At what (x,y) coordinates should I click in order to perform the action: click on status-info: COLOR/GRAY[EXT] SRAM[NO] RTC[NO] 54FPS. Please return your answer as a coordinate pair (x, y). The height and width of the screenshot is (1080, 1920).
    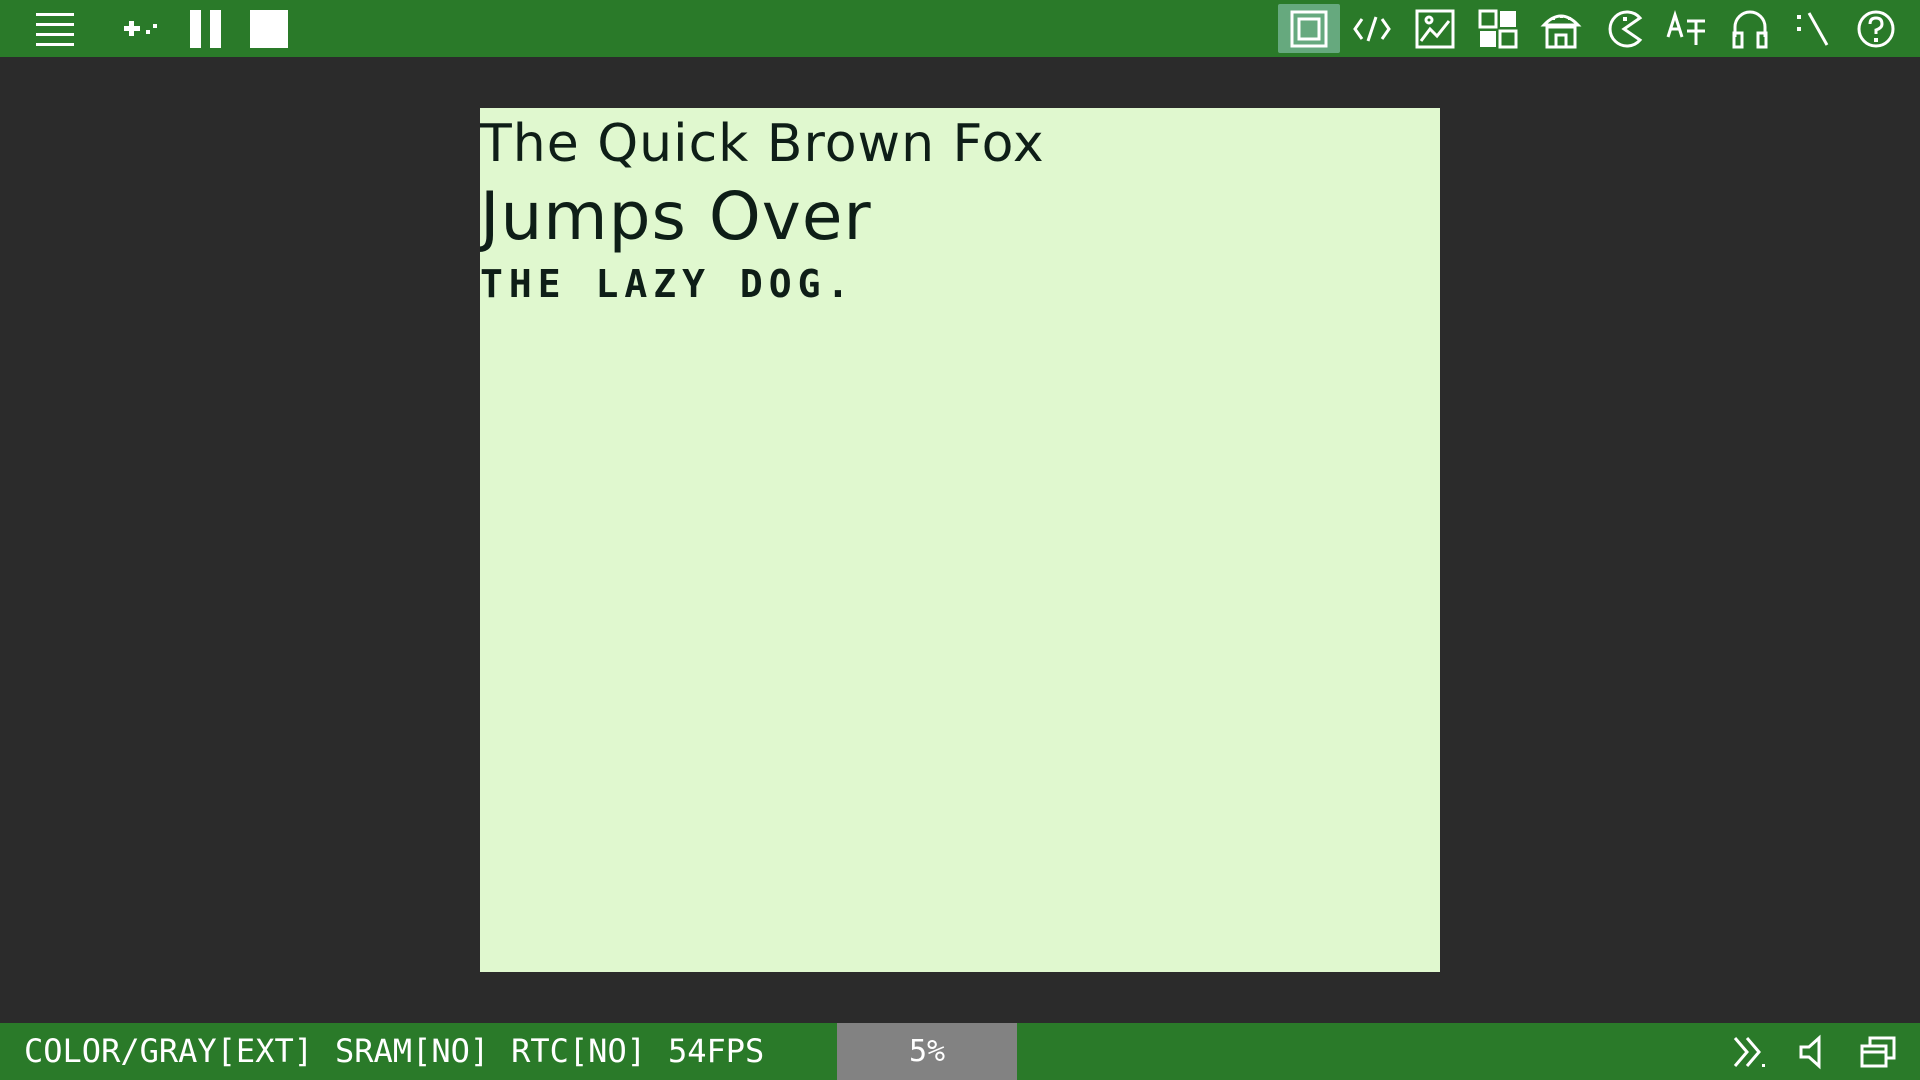
    Looking at the image, I should click on (405, 1051).